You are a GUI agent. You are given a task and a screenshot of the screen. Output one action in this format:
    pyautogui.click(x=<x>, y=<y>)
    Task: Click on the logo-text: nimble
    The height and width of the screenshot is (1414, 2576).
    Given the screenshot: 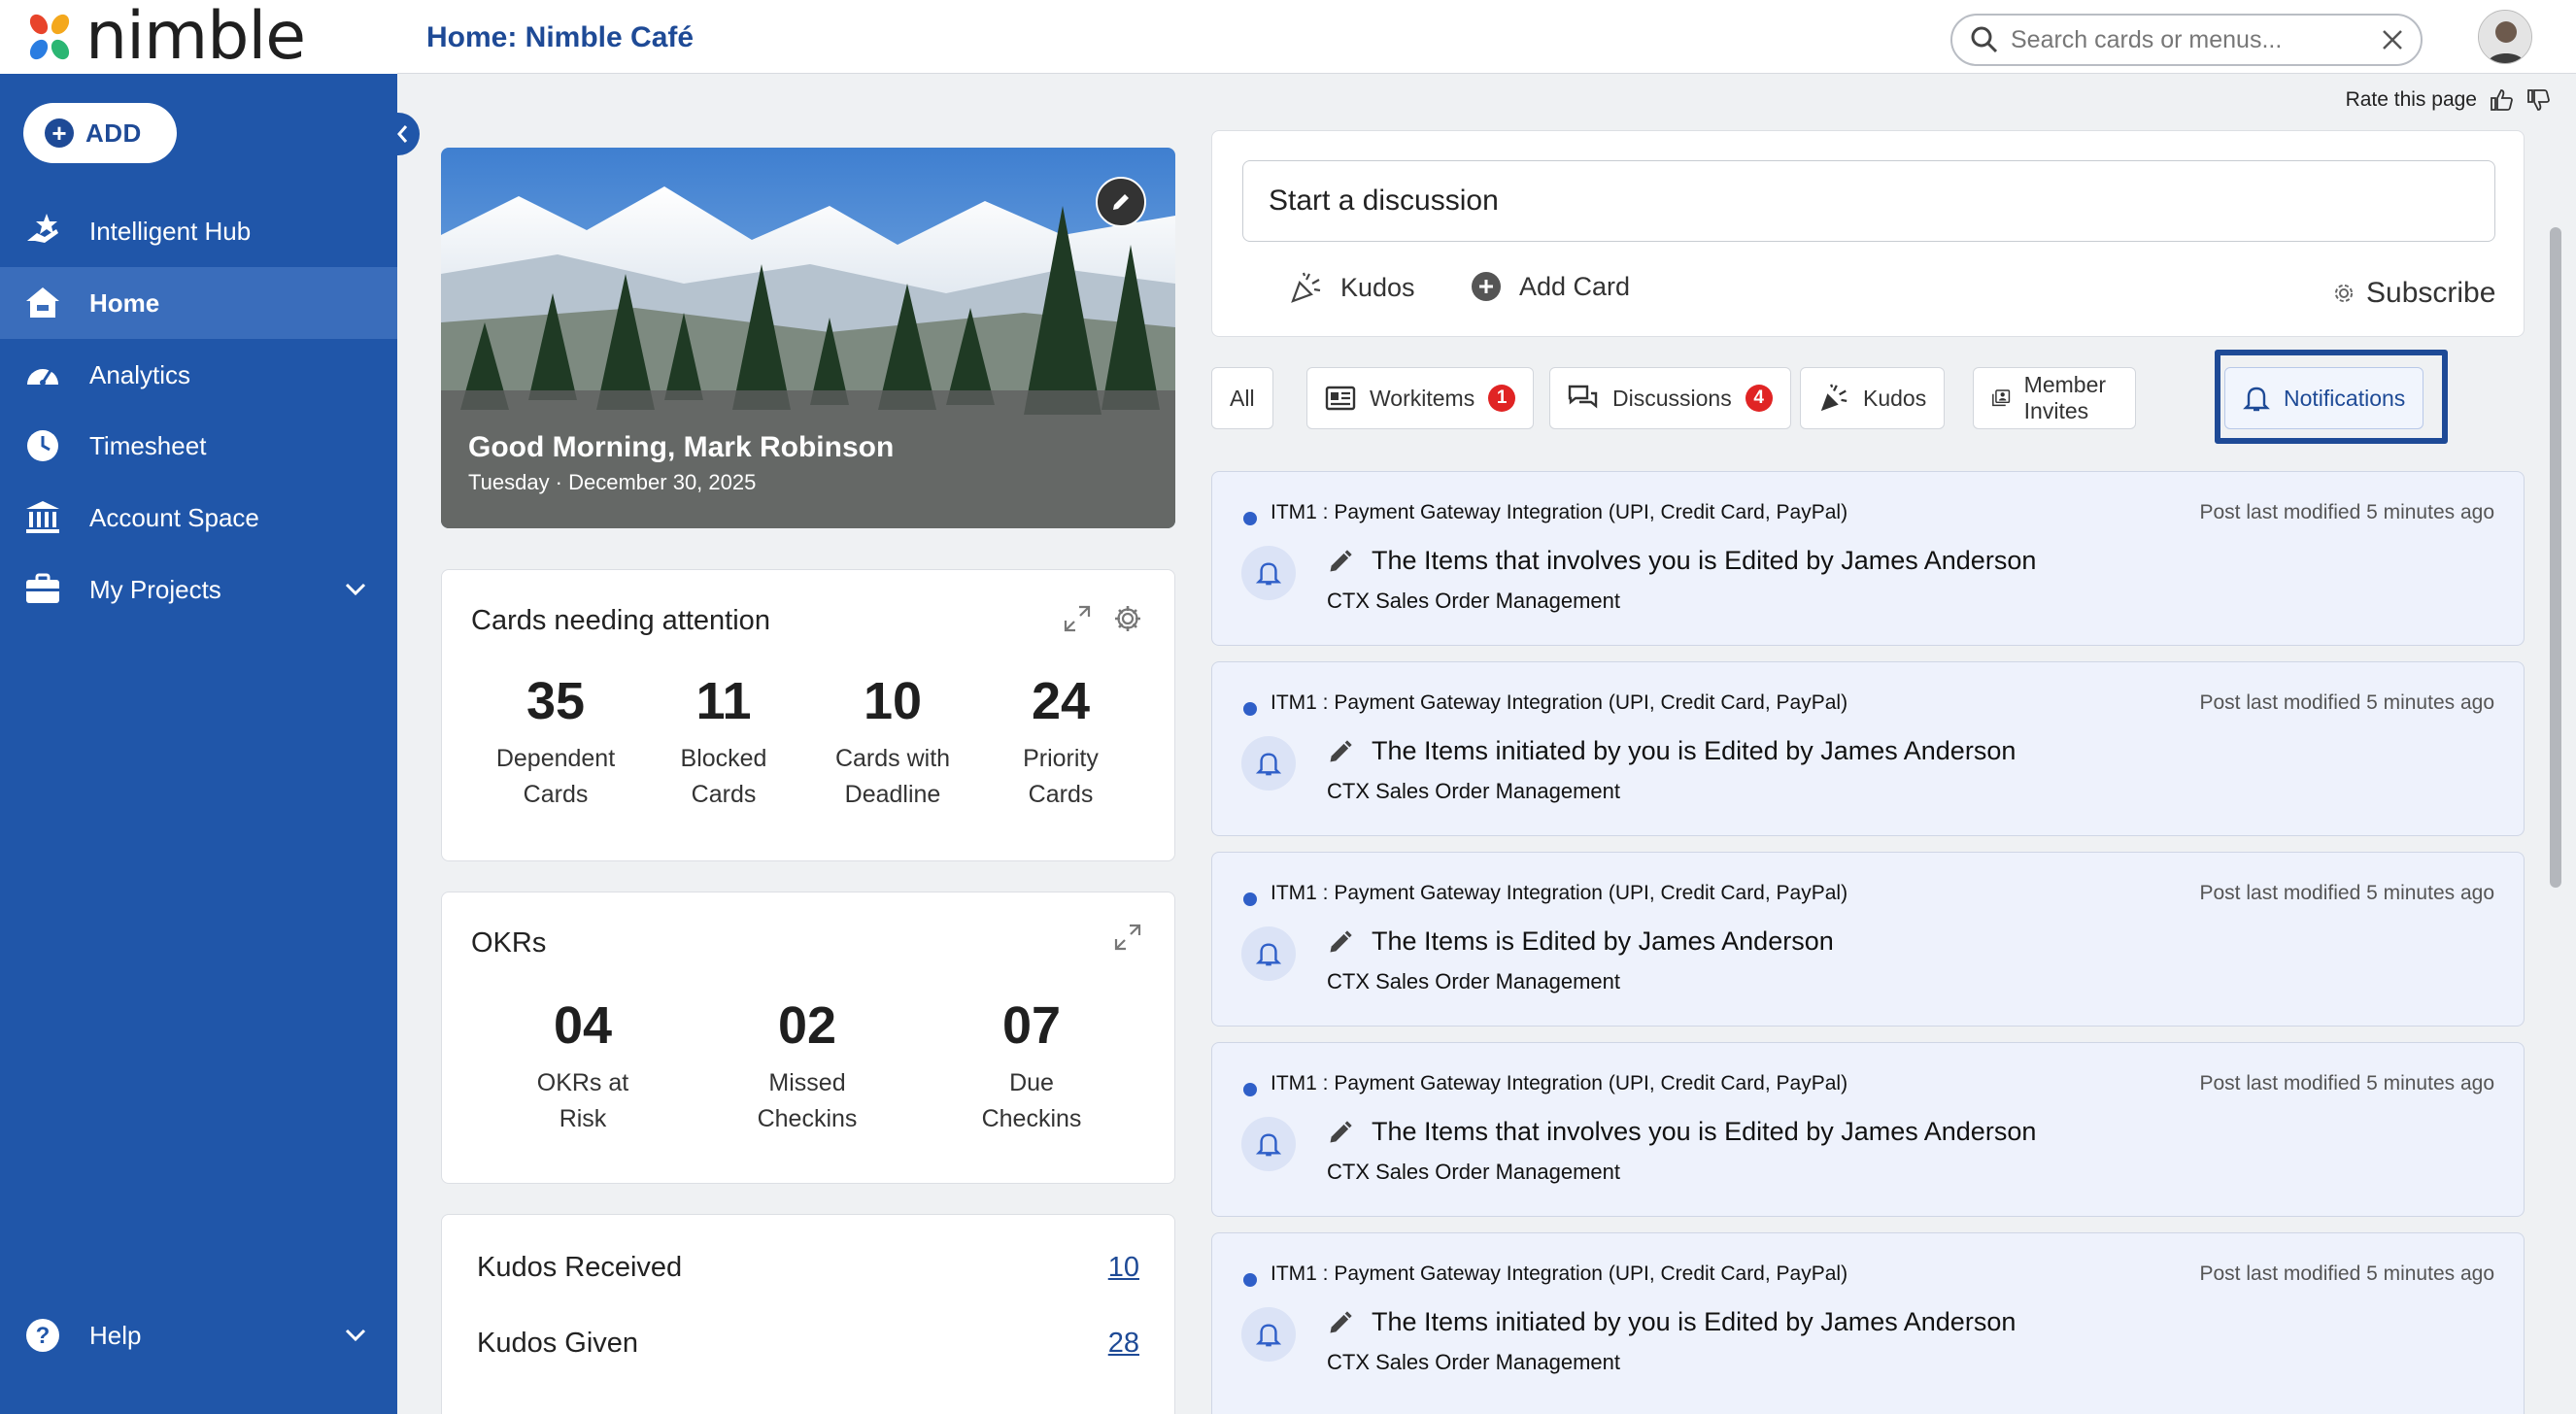 What is the action you would take?
    pyautogui.click(x=195, y=37)
    